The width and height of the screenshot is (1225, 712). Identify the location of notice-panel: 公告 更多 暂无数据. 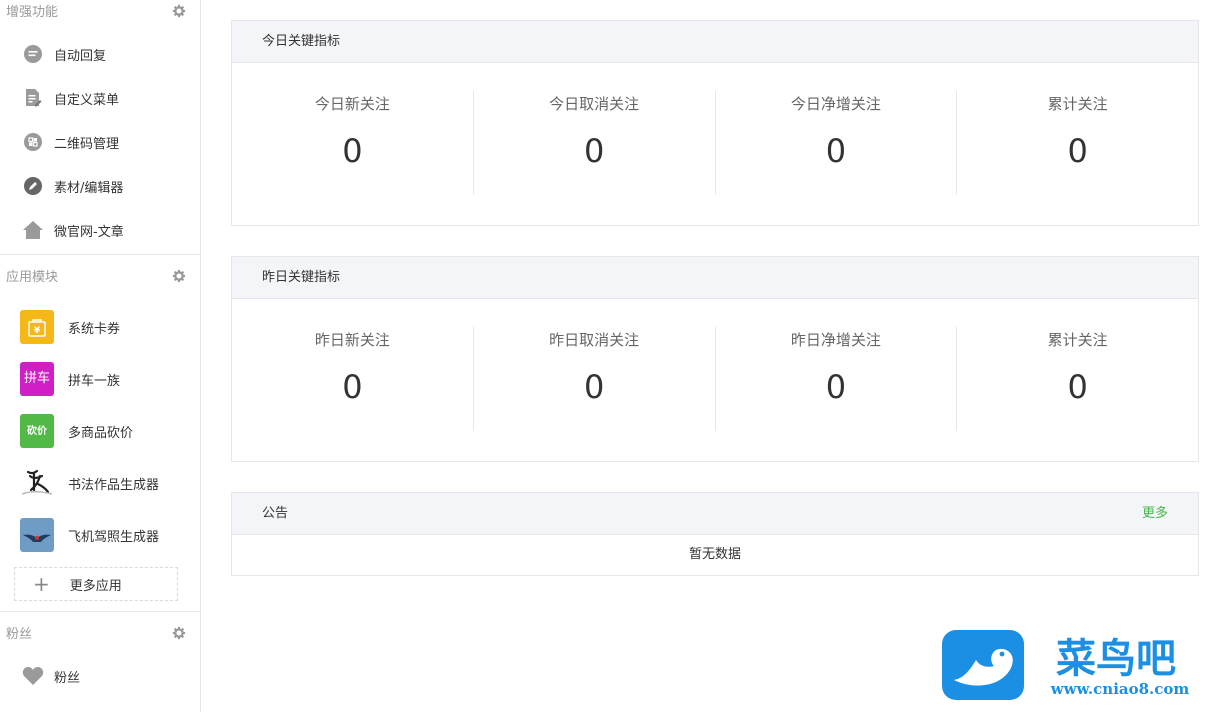
(715, 534).